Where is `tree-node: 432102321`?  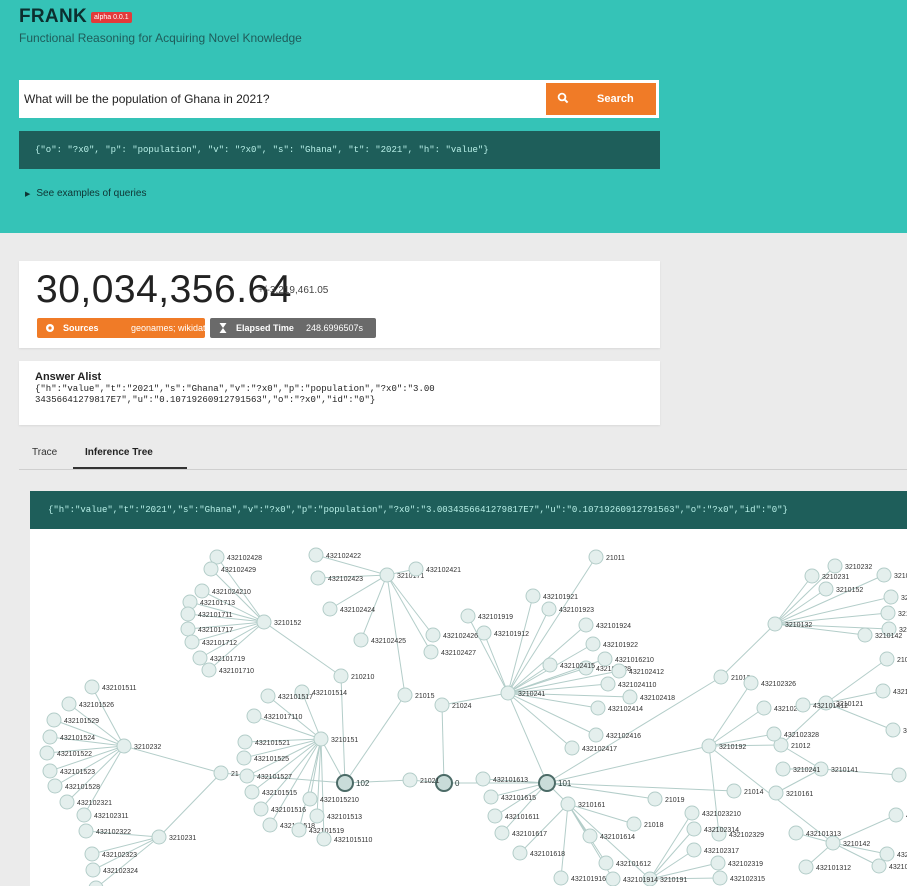 tree-node: 432102321 is located at coordinates (85, 802).